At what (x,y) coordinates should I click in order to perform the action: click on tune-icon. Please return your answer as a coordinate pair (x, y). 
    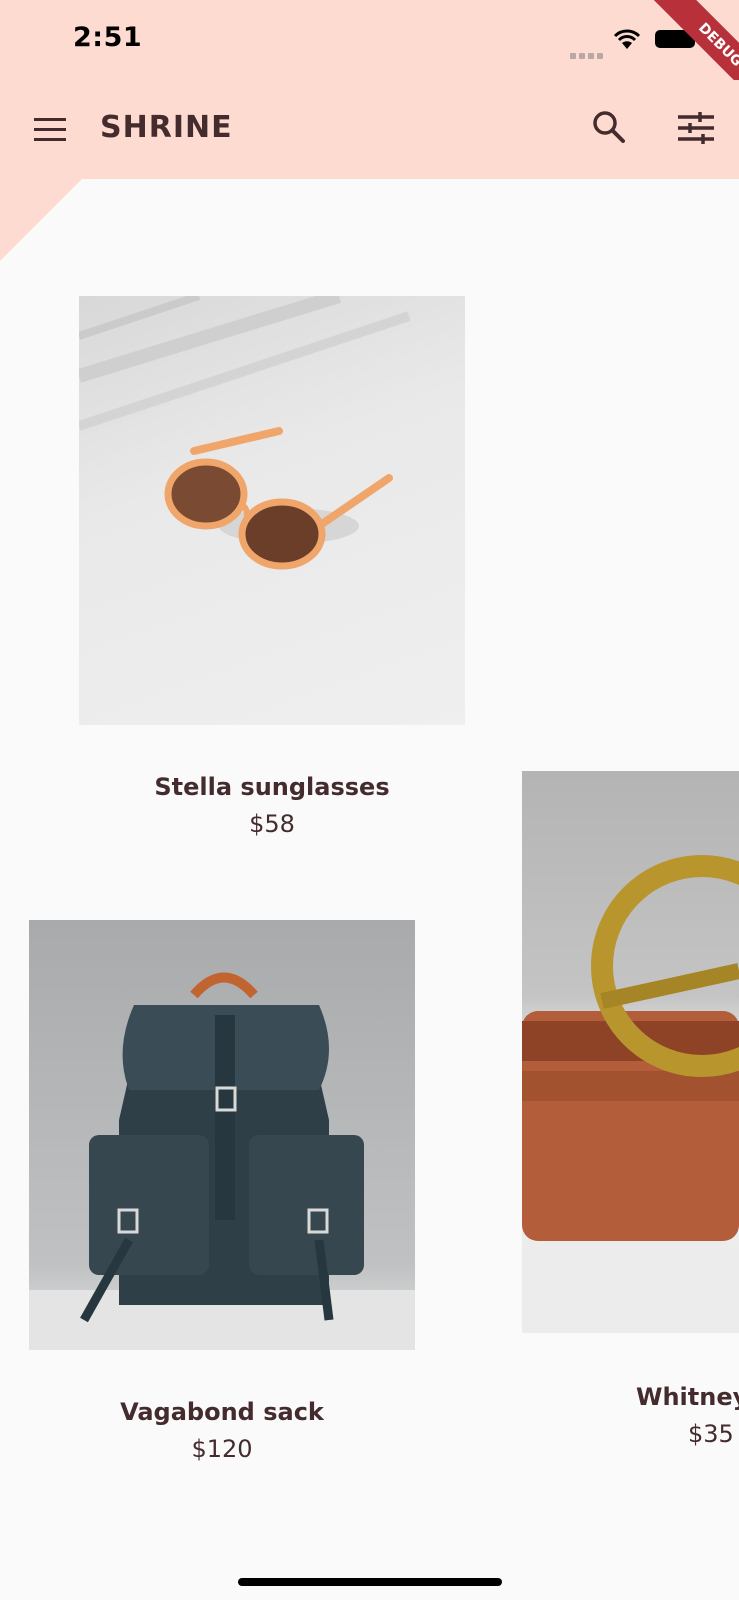
    Looking at the image, I should click on (696, 128).